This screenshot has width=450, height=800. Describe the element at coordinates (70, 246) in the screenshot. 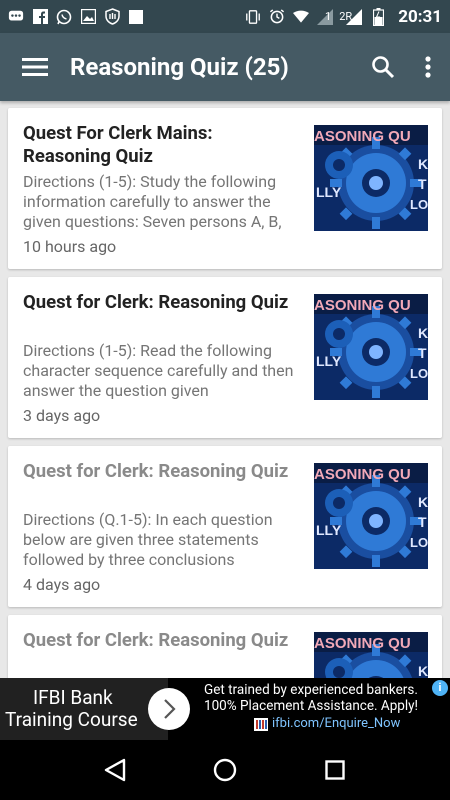

I see `card-time: 10 hours ago` at that location.